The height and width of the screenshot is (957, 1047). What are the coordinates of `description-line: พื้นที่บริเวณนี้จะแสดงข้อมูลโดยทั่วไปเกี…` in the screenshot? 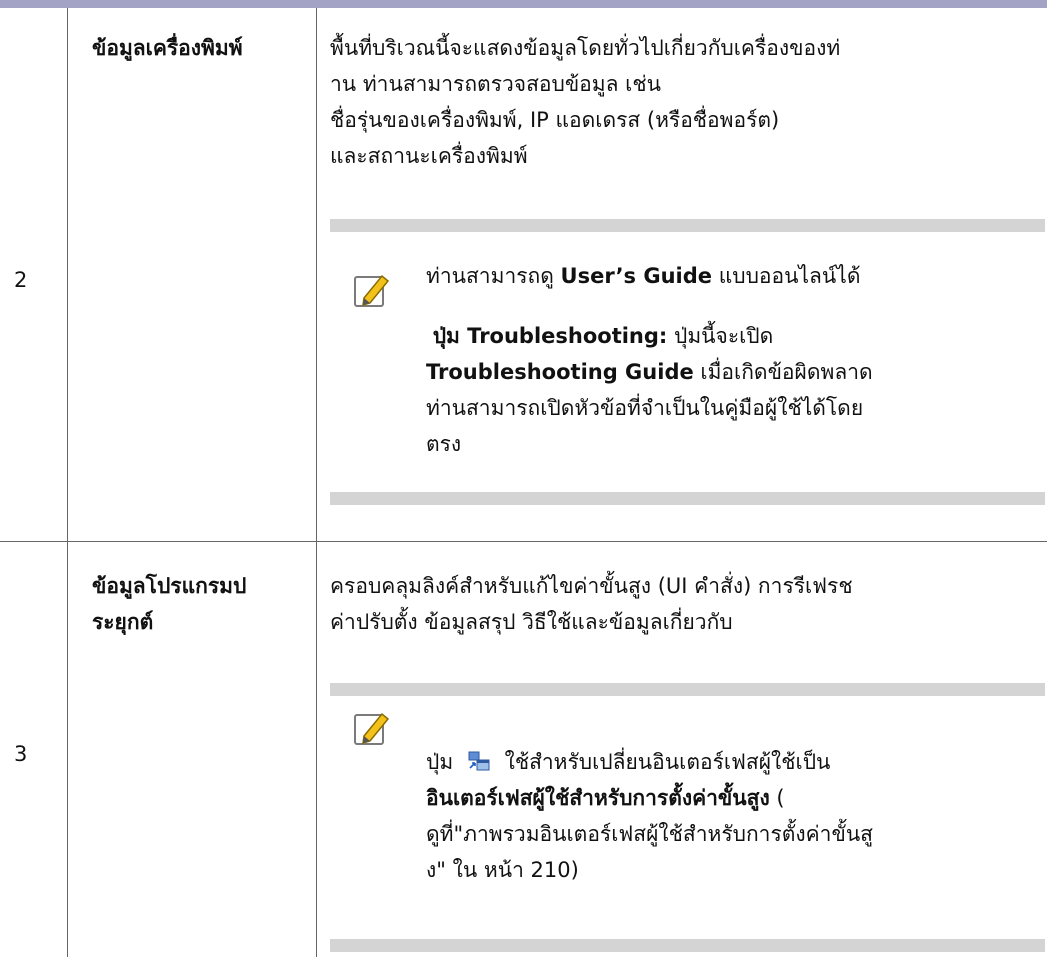 It's located at (585, 48).